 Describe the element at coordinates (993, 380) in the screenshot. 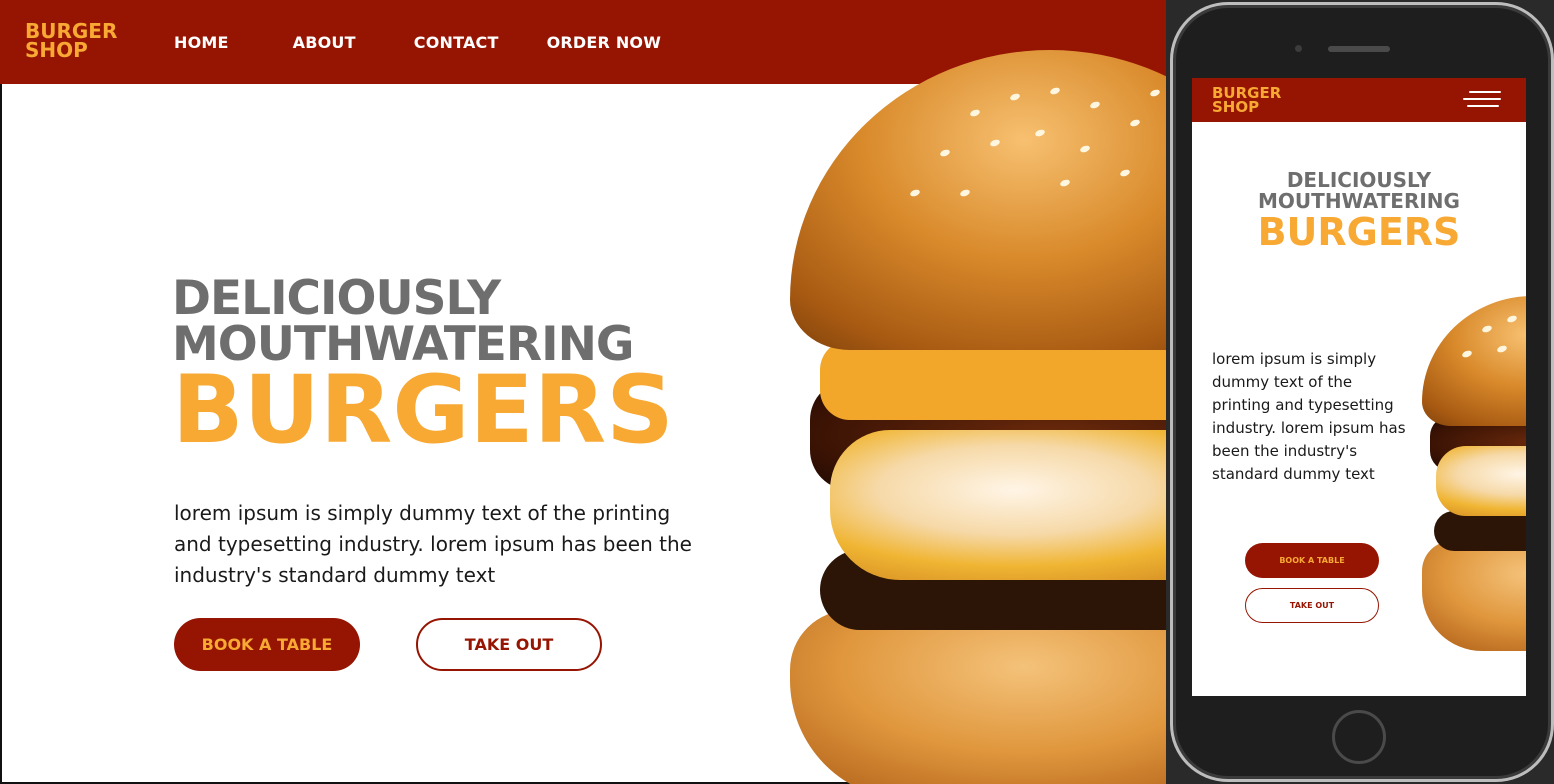

I see `cheese-layer-shape` at that location.